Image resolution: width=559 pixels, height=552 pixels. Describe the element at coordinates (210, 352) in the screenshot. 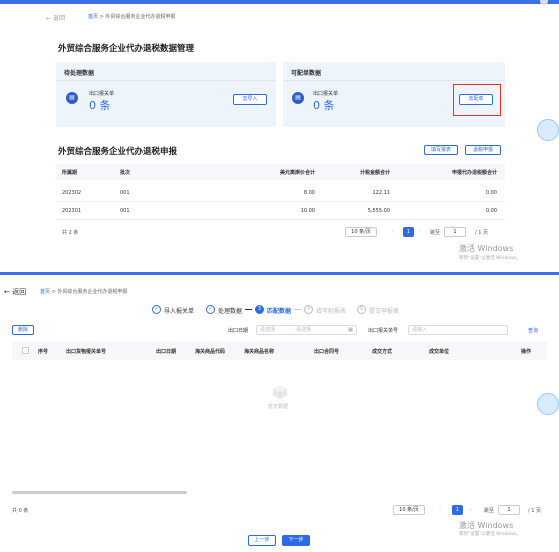

I see `col-hs-code: 海关商品代码` at that location.